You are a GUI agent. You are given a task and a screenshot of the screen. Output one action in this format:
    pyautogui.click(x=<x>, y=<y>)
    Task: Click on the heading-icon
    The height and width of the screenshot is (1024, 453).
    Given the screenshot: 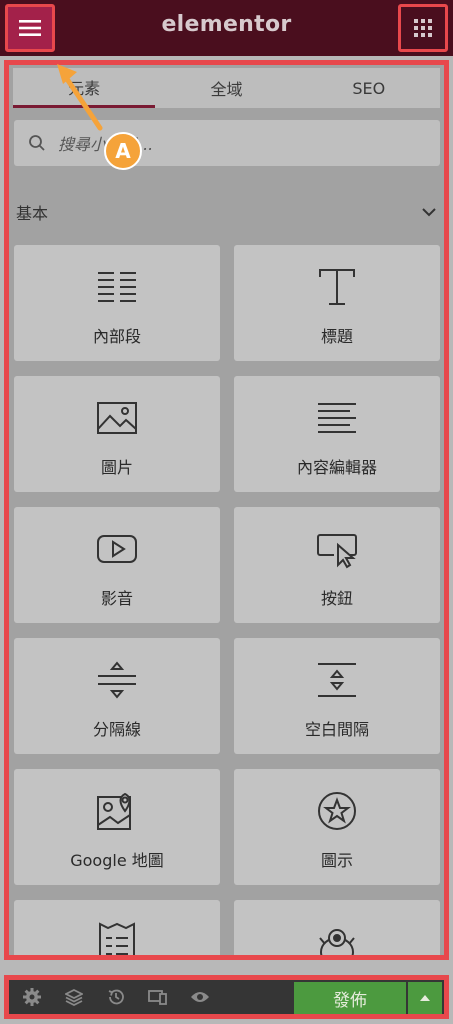 What is the action you would take?
    pyautogui.click(x=337, y=287)
    